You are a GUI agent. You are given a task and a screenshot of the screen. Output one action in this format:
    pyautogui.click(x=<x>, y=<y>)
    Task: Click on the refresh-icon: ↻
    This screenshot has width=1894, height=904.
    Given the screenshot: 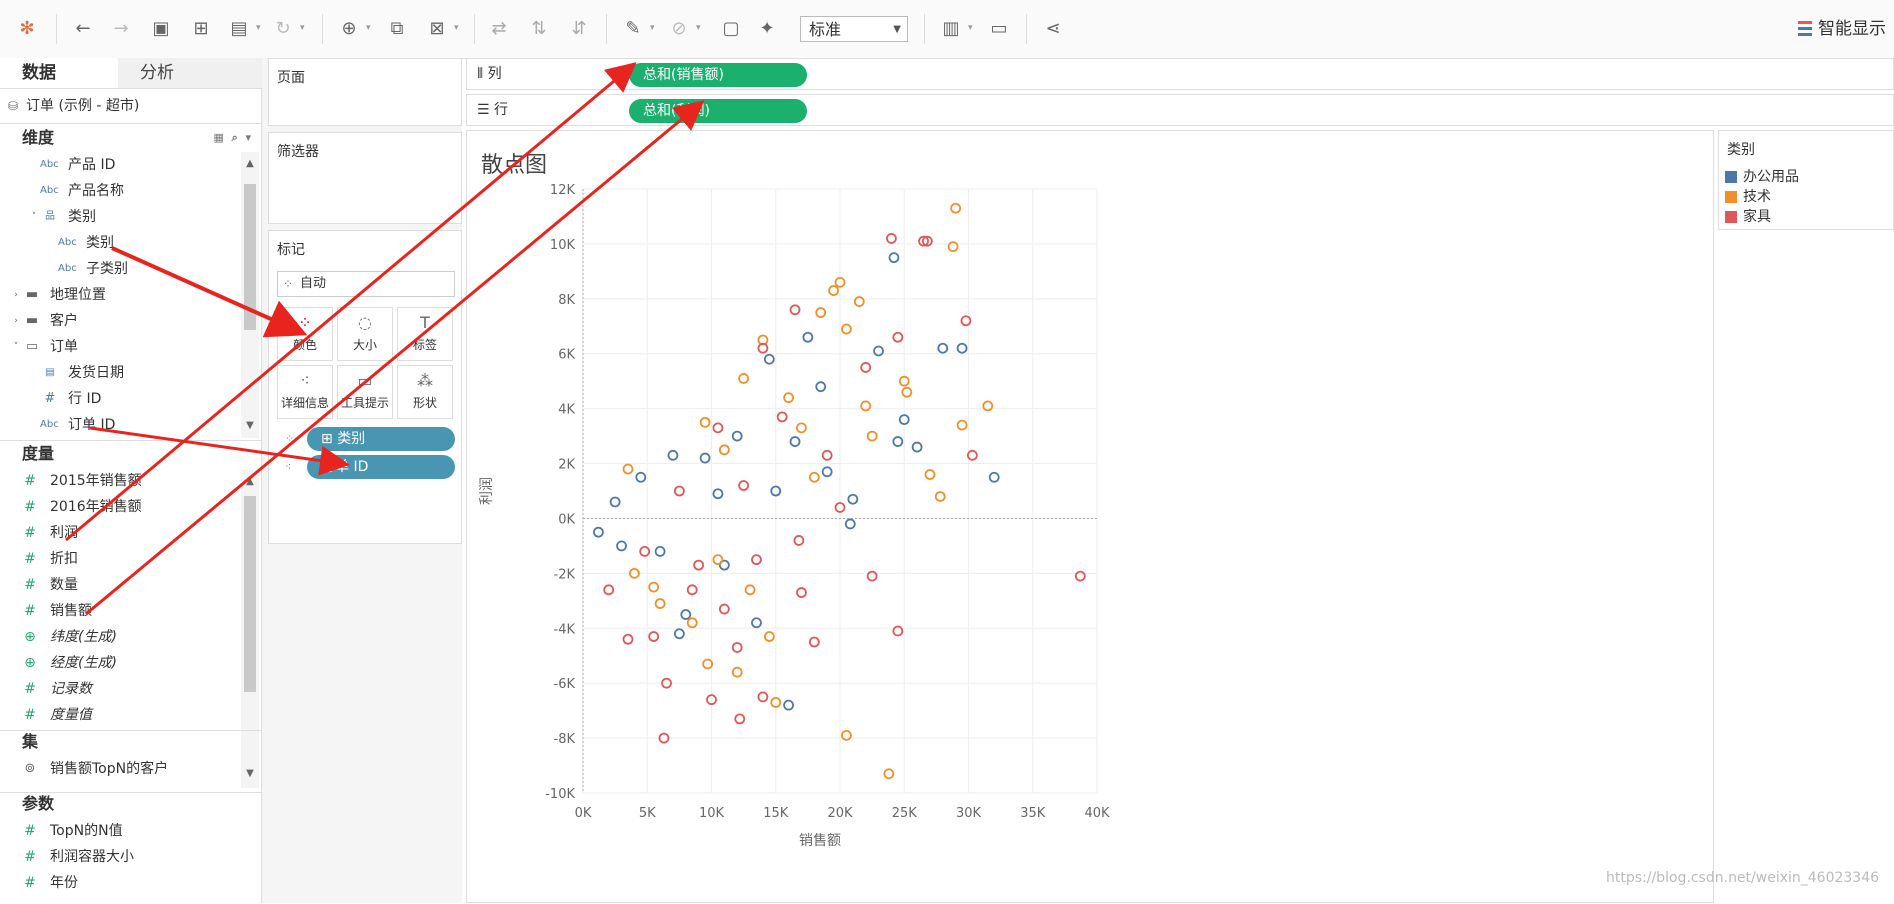 What is the action you would take?
    pyautogui.click(x=283, y=29)
    